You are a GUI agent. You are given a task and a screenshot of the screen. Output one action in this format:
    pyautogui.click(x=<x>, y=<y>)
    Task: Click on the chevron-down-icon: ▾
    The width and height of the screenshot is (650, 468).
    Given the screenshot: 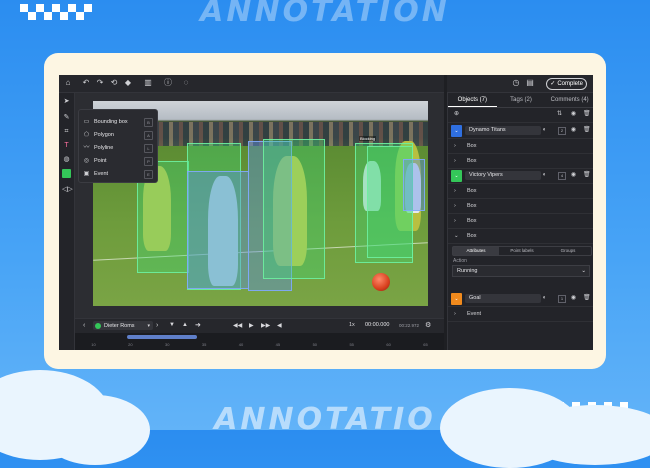 What is the action you would take?
    pyautogui.click(x=148, y=325)
    